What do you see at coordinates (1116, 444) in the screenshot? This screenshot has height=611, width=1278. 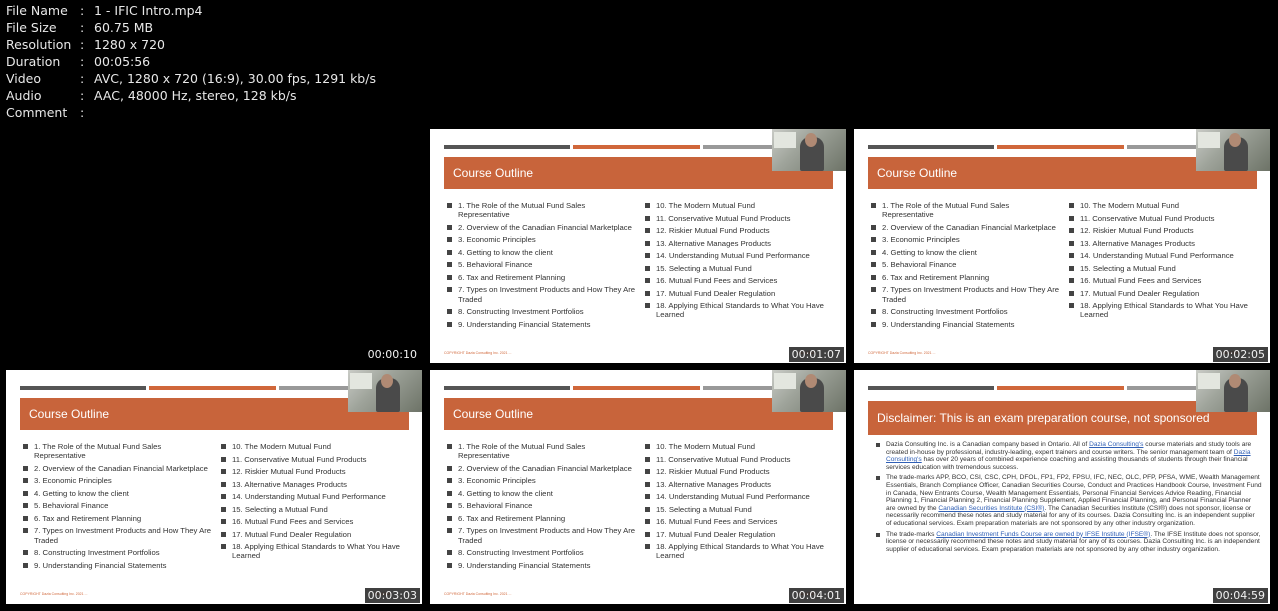 I see `link: Dazia Consulting's` at bounding box center [1116, 444].